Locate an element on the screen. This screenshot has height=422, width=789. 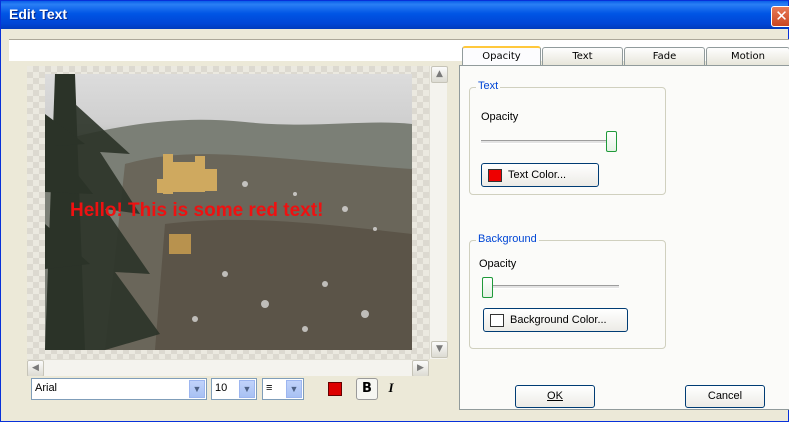
background-color-swatch is located at coordinates (497, 320).